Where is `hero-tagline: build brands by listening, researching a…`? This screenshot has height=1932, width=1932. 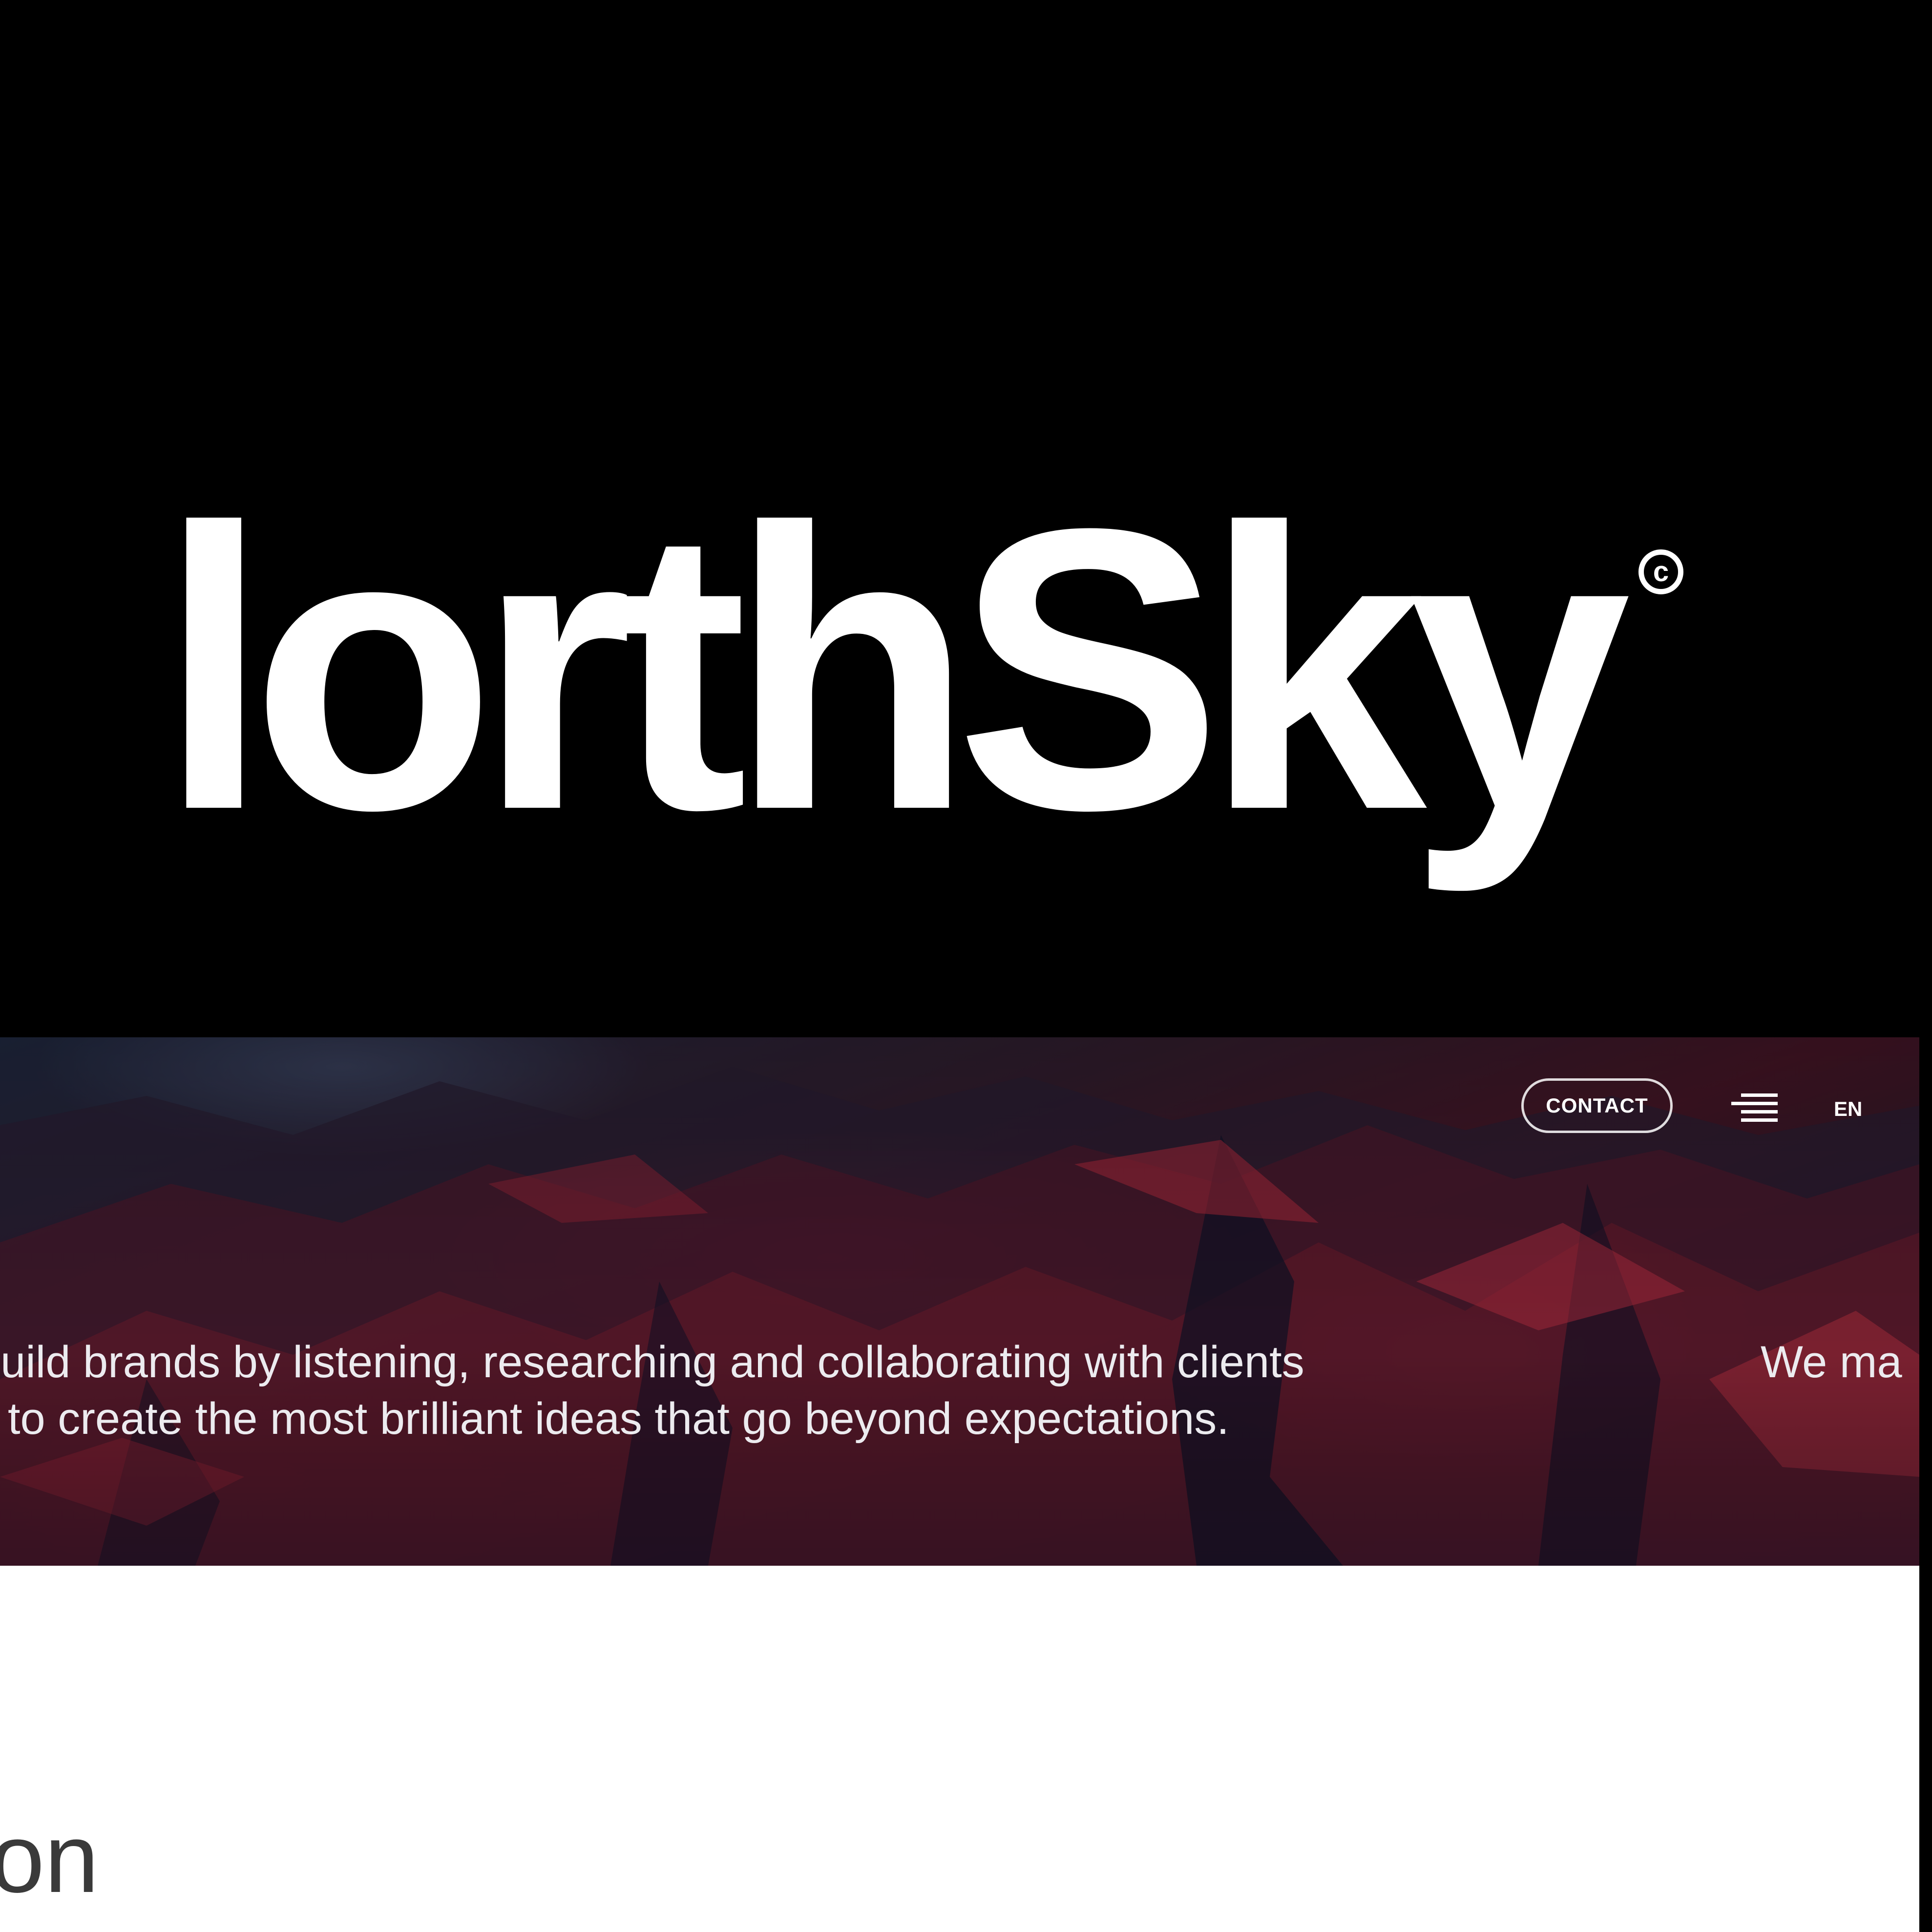
hero-tagline: build brands by listening, researching a… is located at coordinates (759, 1390).